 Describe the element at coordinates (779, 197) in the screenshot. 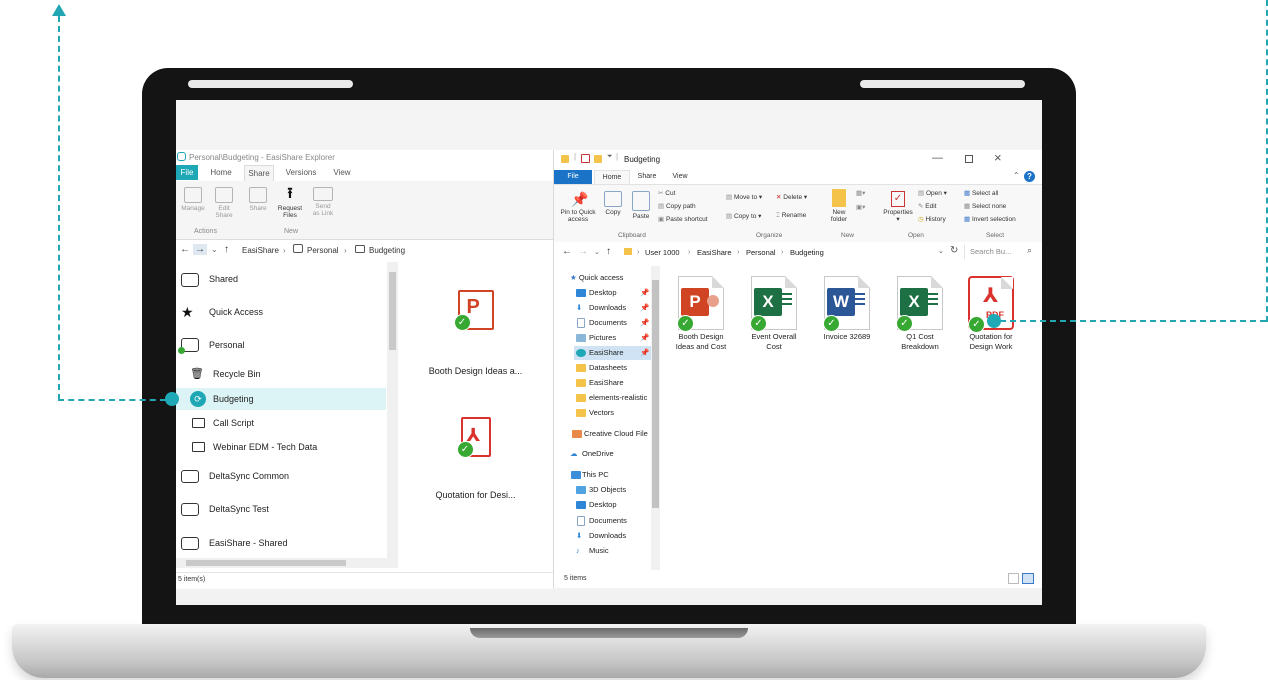

I see `delete-x-icon: ✕` at that location.